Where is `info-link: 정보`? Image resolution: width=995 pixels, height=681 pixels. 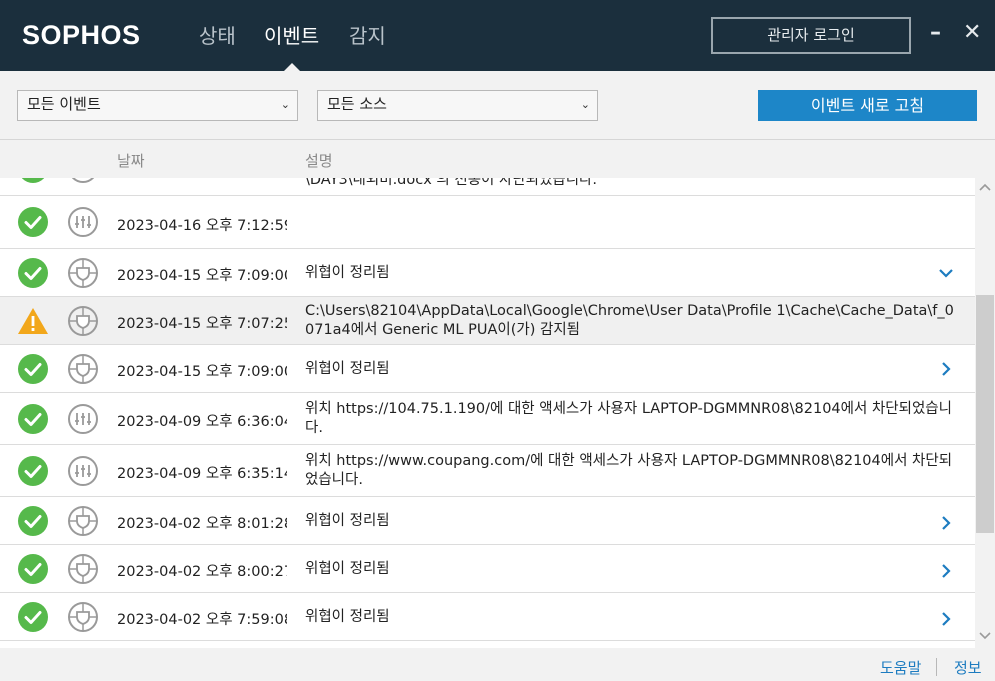
info-link: 정보 is located at coordinates (968, 667).